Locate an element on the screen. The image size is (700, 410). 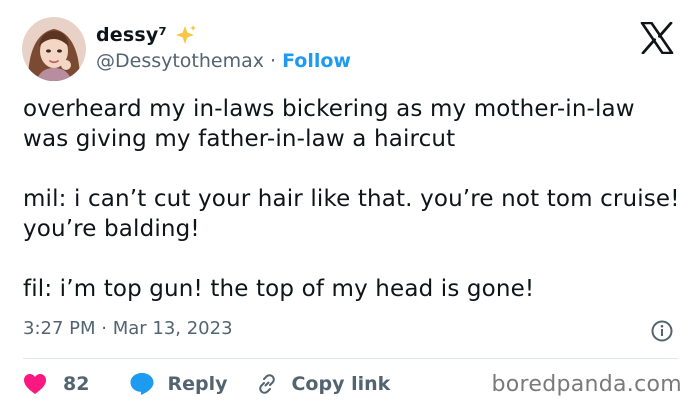
reply-bubble-icon is located at coordinates (142, 384).